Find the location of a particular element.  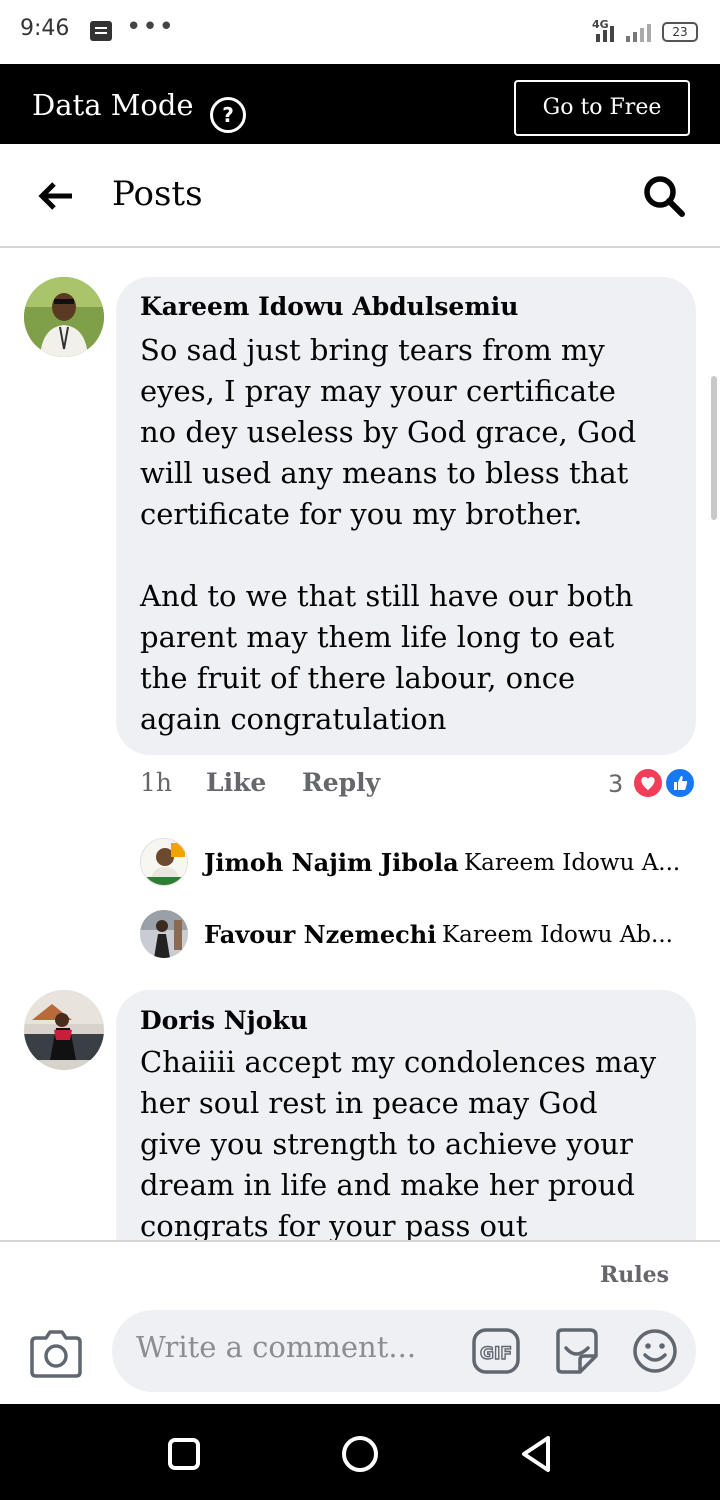

reply-button: Reply is located at coordinates (341, 782).